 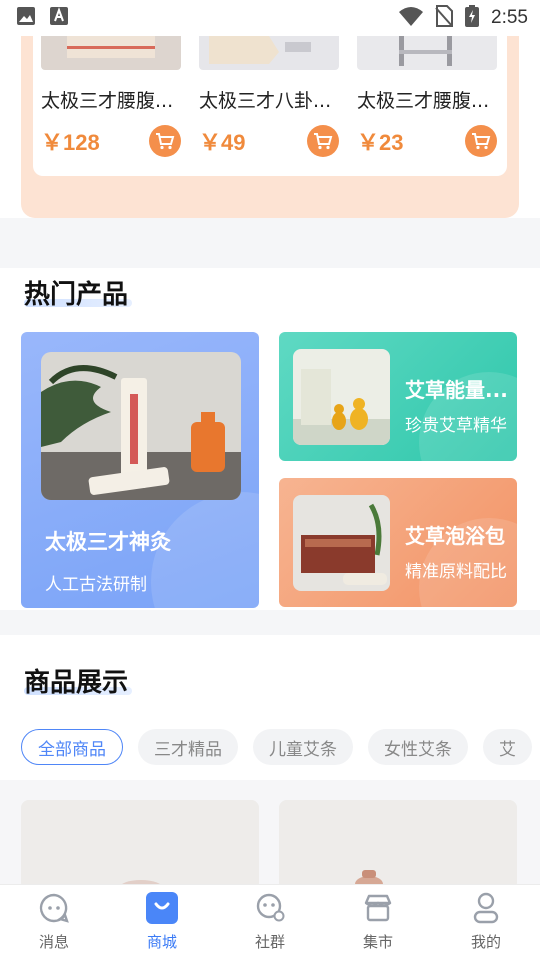 I want to click on hot-product-card-main: 太极三才神灸 人工古法研制, so click(x=140, y=470).